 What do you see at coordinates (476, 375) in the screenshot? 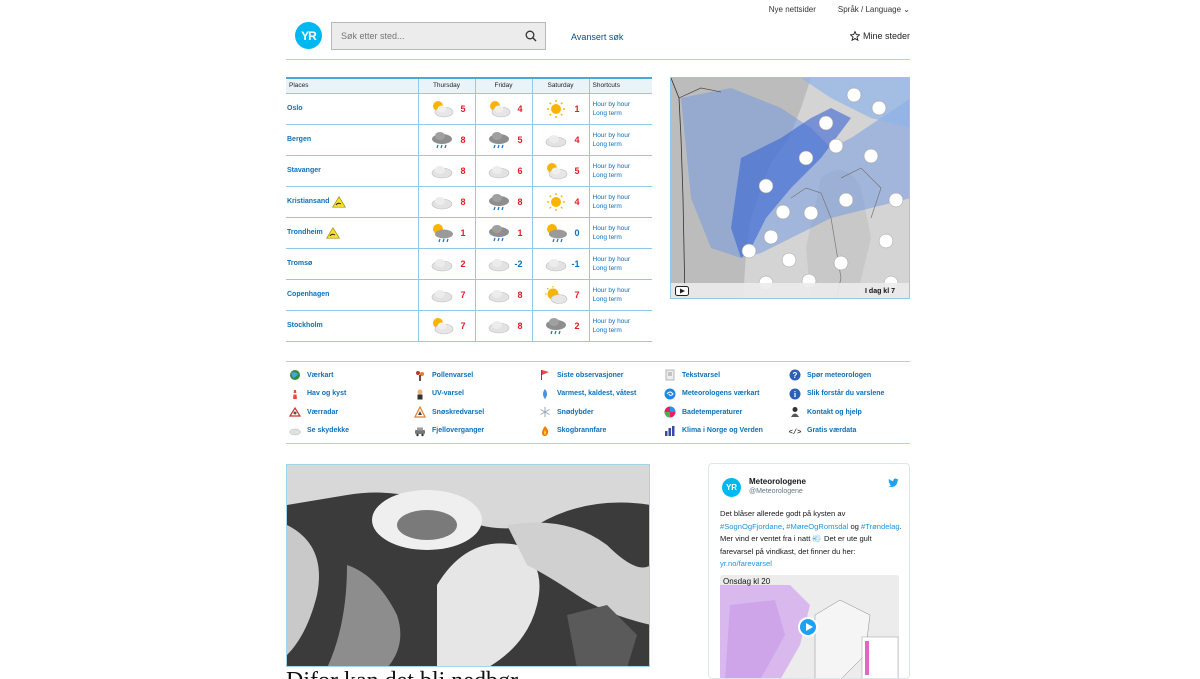
I see `service-link: Pollenvarsel` at bounding box center [476, 375].